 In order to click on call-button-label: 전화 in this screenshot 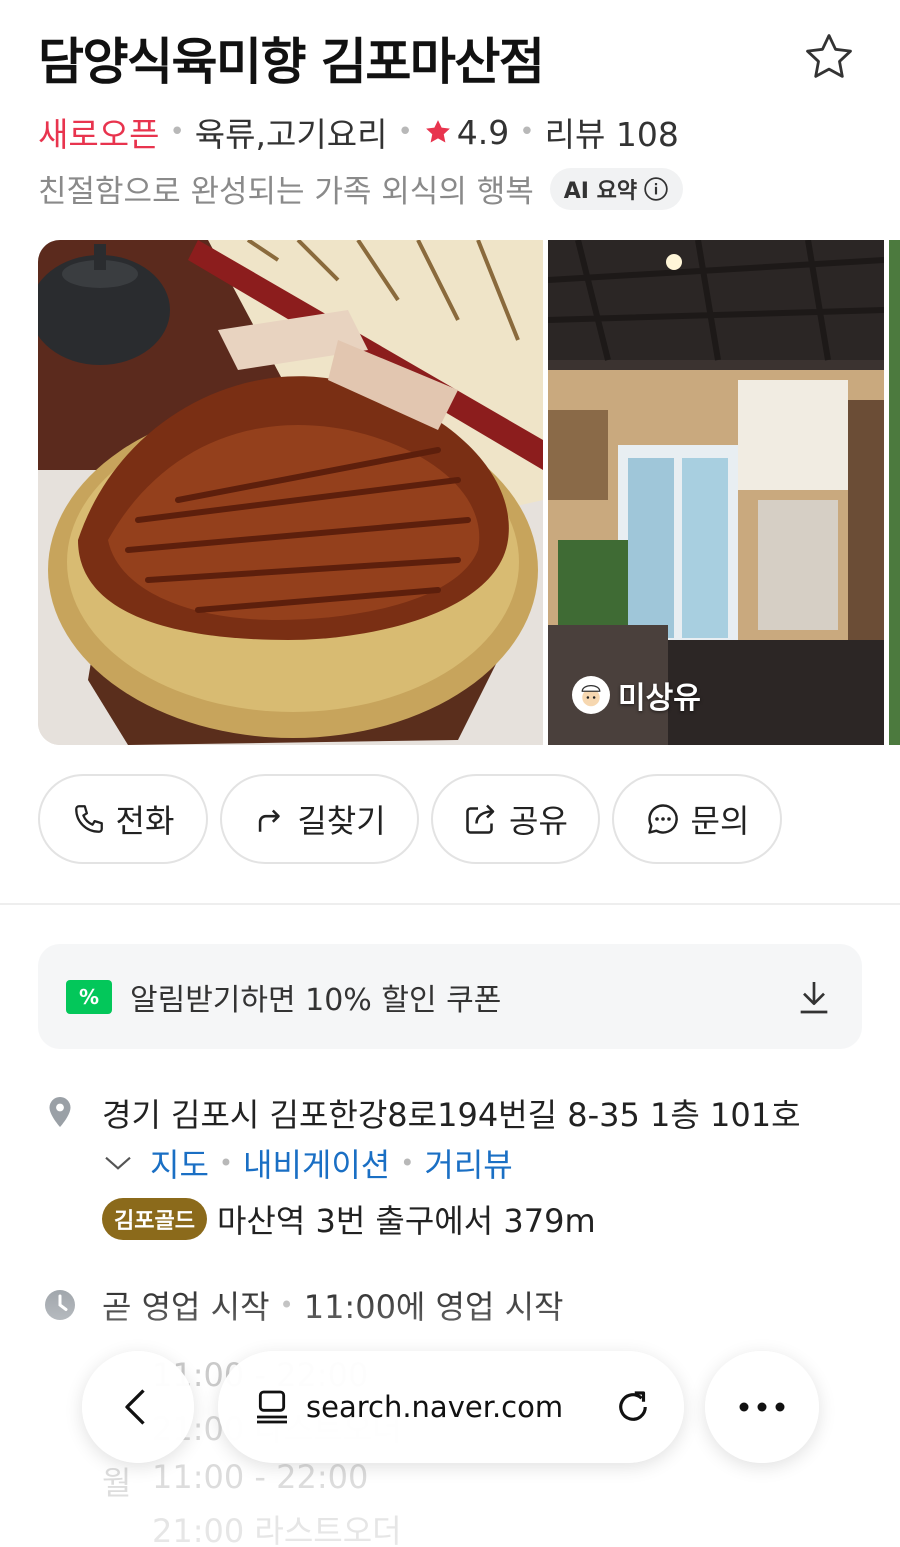, I will do `click(145, 821)`.